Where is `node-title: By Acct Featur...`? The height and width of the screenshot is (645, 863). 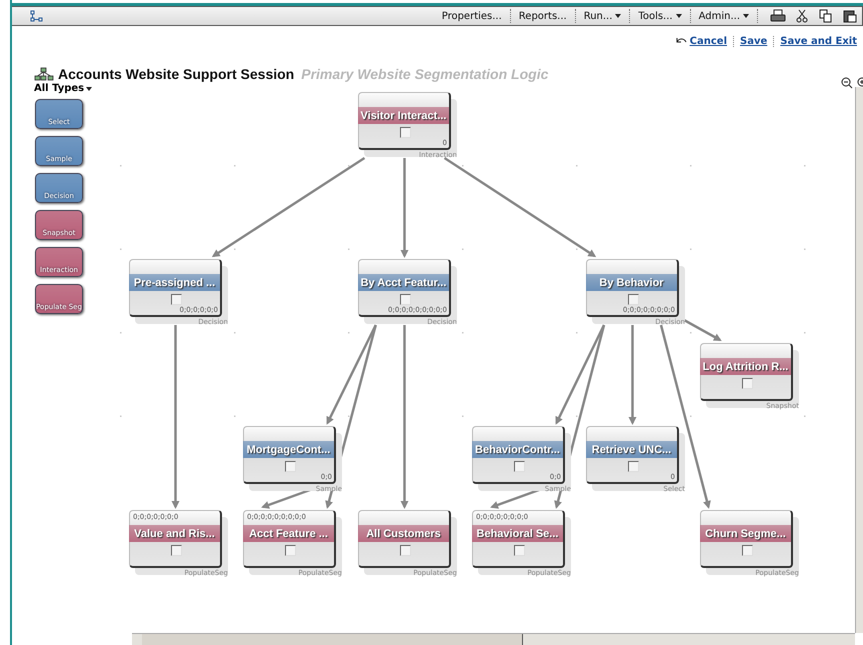
node-title: By Acct Featur... is located at coordinates (403, 282).